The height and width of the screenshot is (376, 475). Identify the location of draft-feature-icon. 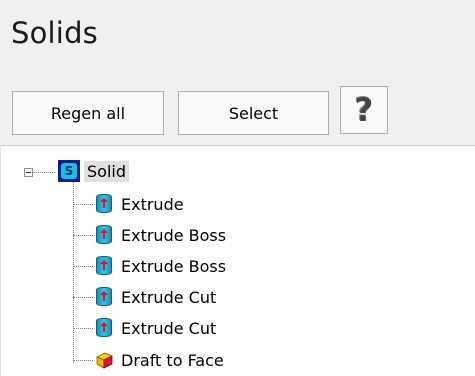
(104, 360).